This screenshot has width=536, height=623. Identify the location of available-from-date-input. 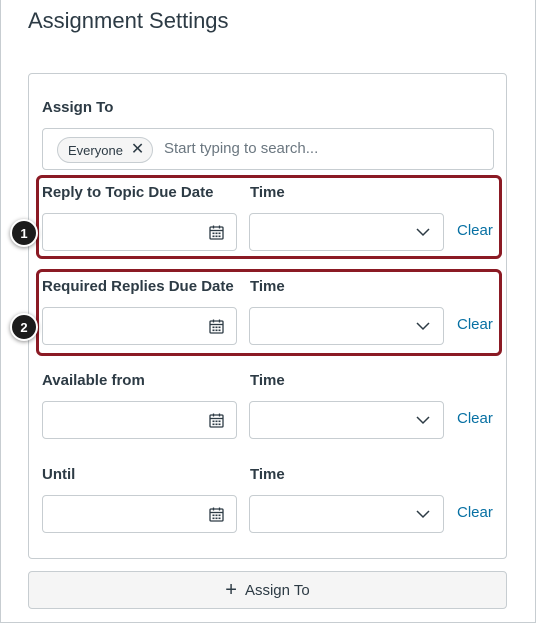
(139, 420).